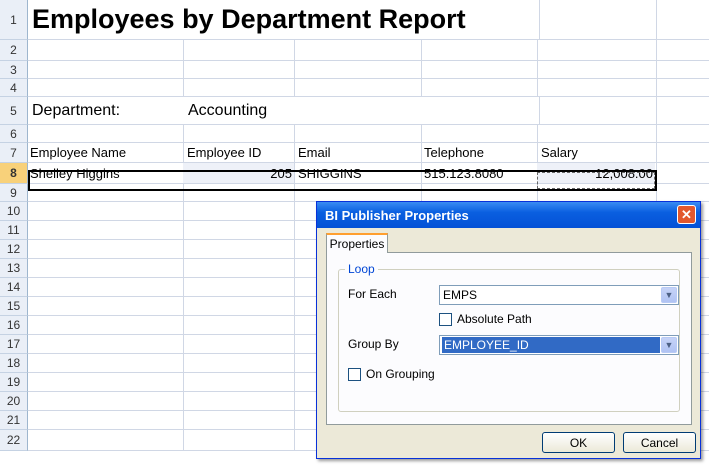 Image resolution: width=709 pixels, height=475 pixels. What do you see at coordinates (14, 153) in the screenshot?
I see `row-number: 7` at bounding box center [14, 153].